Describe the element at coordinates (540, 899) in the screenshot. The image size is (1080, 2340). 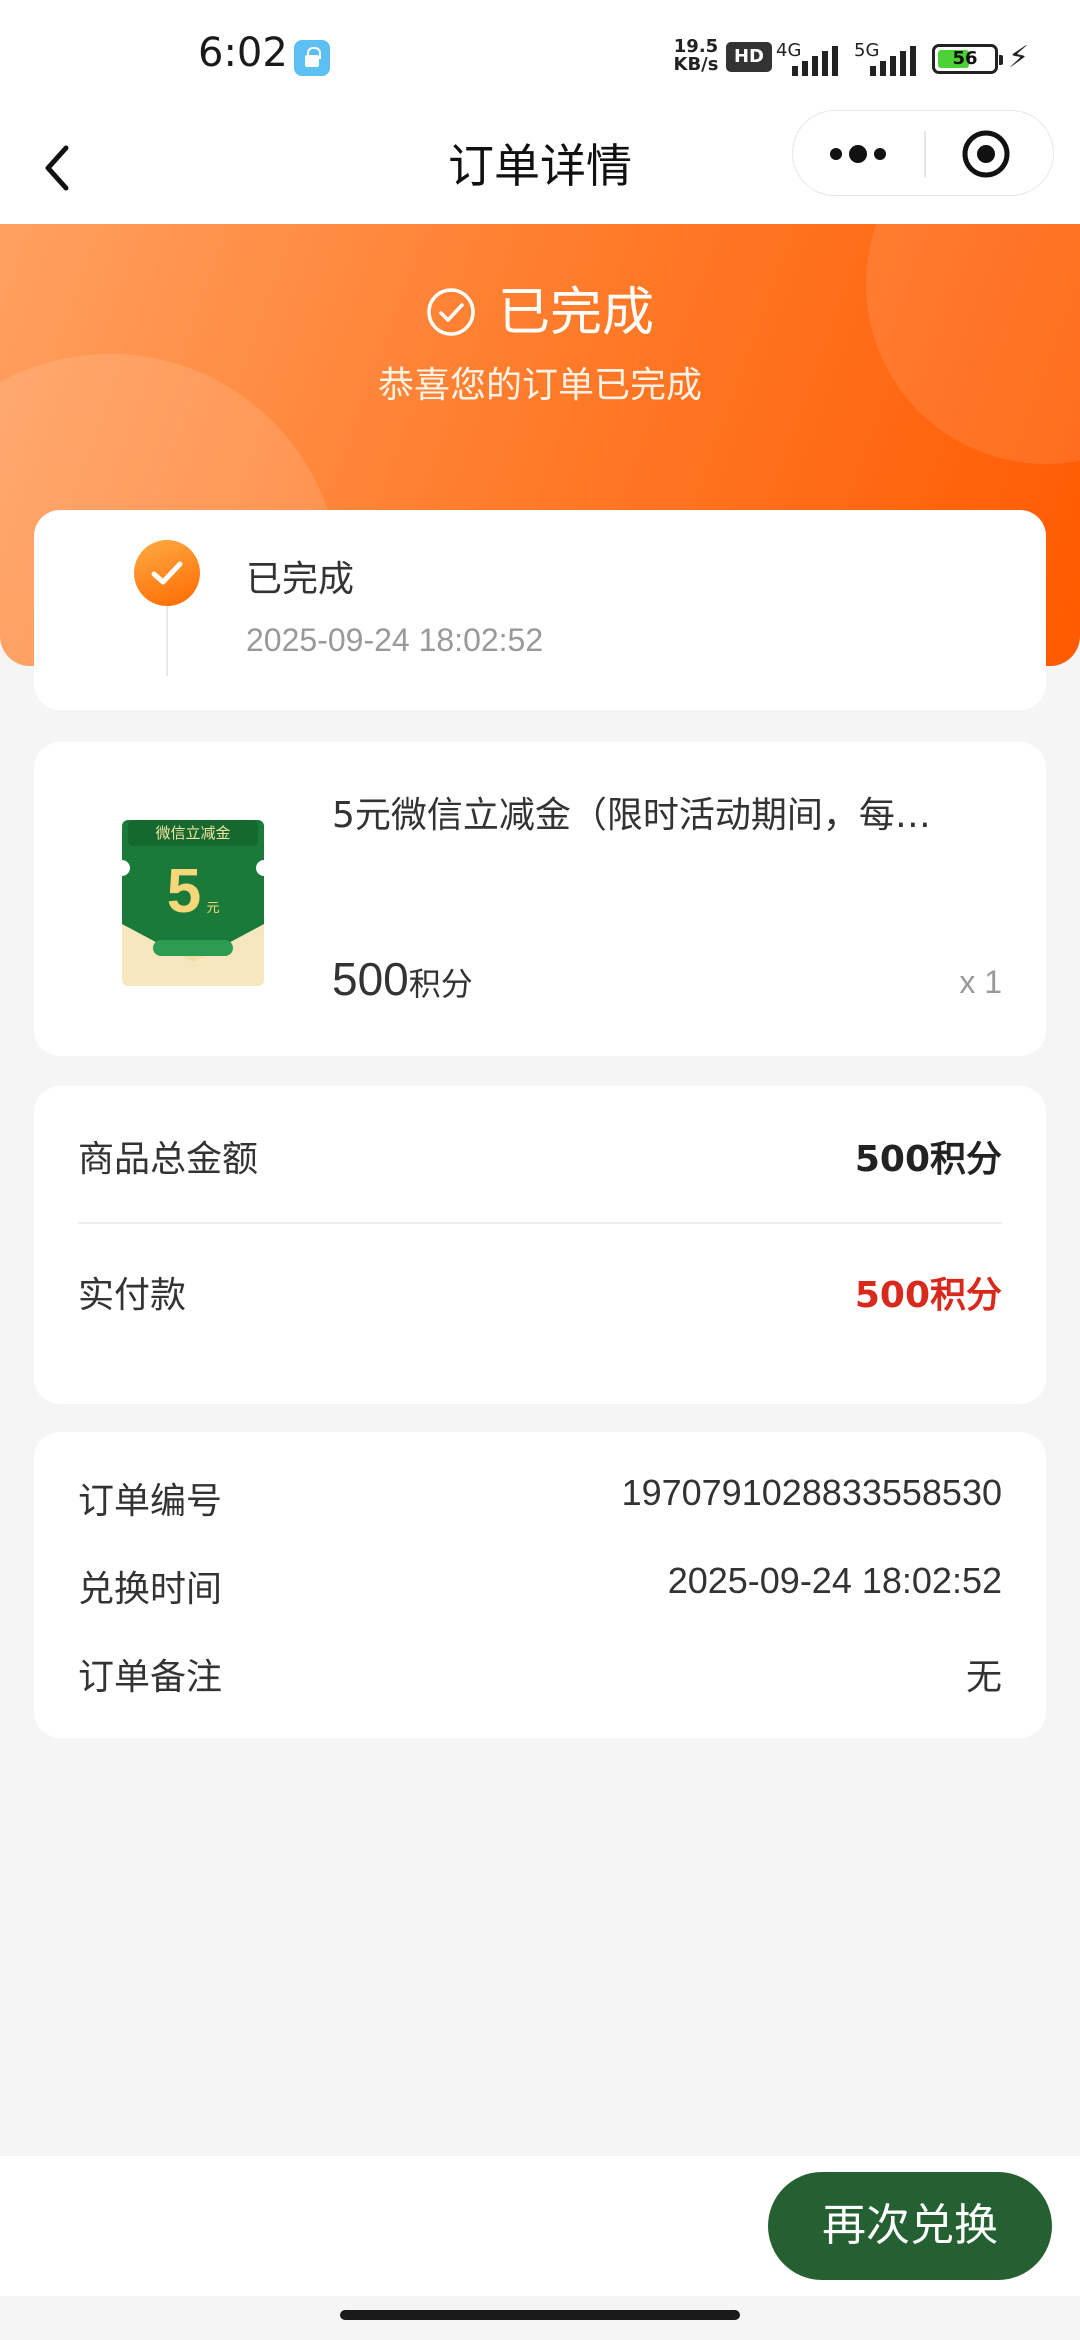
I see `goods-card: 微信立减金 5 元 5元微信立减金（限时活动期间，每… 500积分 x 1` at that location.